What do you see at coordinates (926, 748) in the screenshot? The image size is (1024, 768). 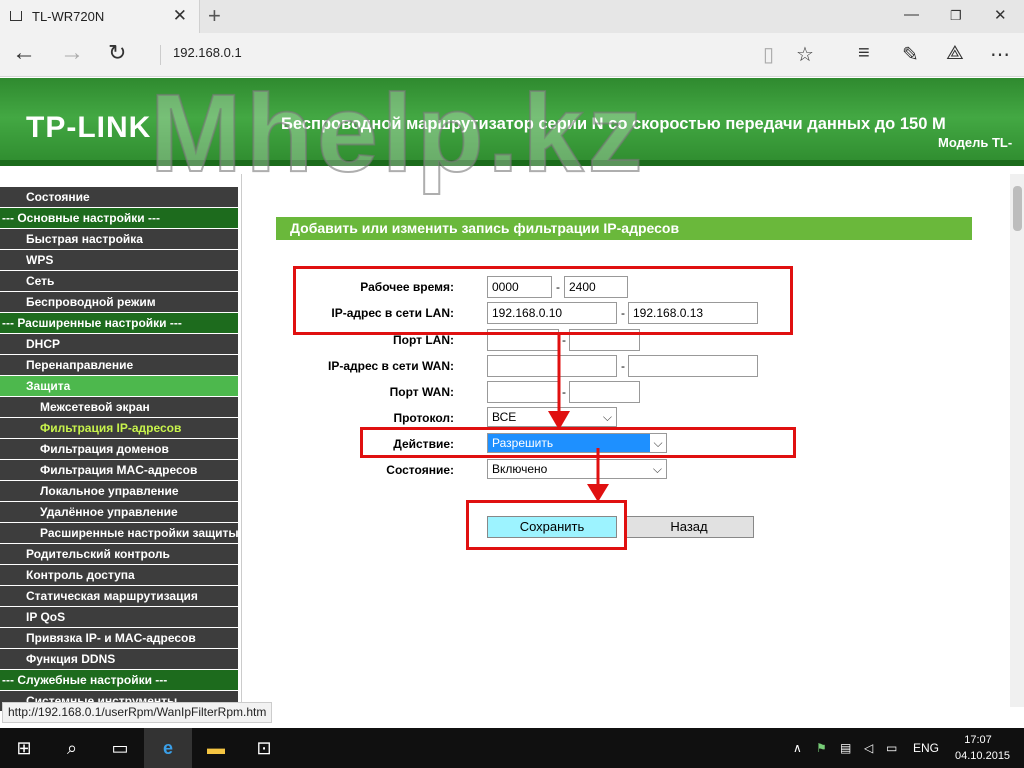 I see `language-indicator: ENG` at bounding box center [926, 748].